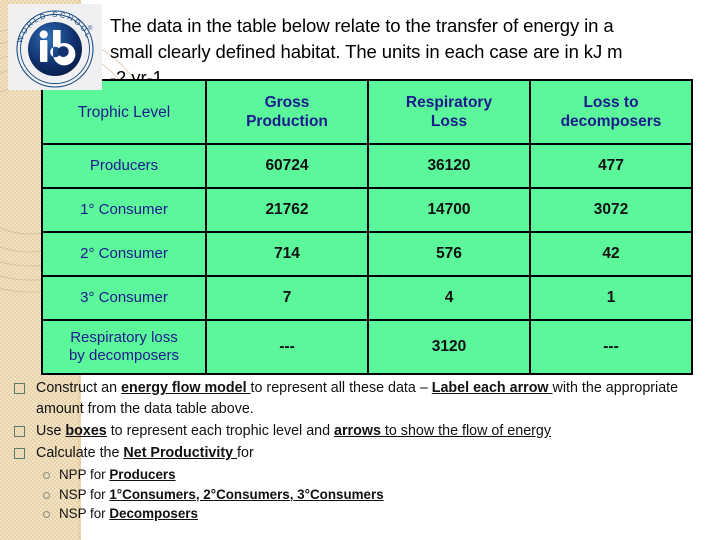  What do you see at coordinates (145, 453) in the screenshot?
I see `bullet-text-calculate-net-productivity: Calculate the Net Productivity for` at bounding box center [145, 453].